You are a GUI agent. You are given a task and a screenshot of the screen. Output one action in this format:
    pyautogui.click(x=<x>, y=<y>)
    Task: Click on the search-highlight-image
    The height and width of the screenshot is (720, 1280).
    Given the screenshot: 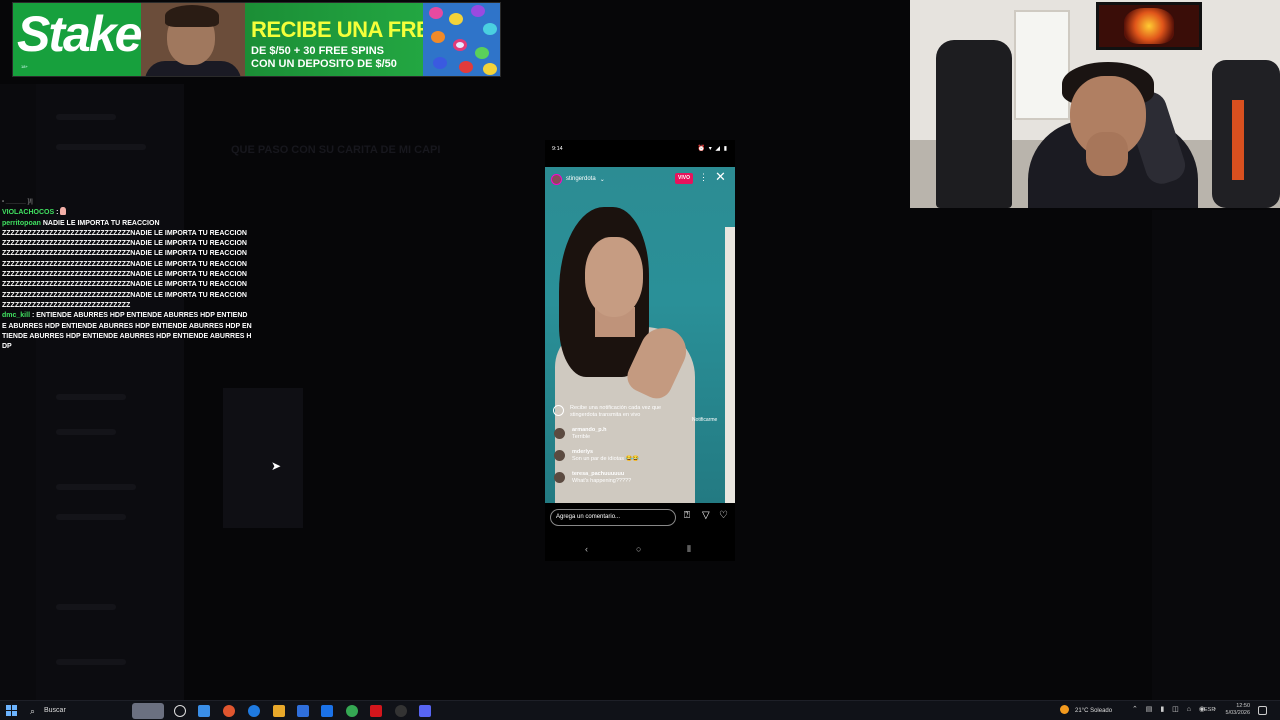 What is the action you would take?
    pyautogui.click(x=148, y=711)
    